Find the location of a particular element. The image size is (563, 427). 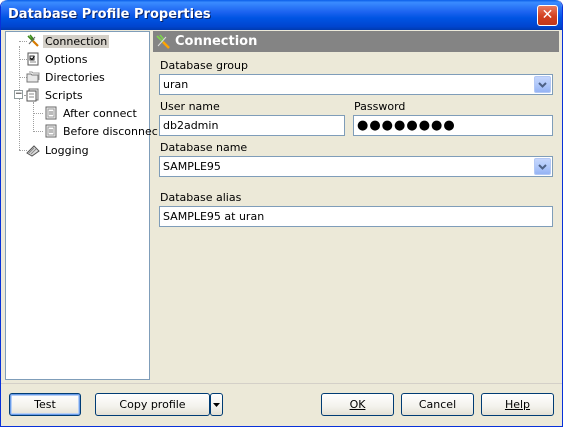

tree-item-label: After connect is located at coordinates (100, 113).